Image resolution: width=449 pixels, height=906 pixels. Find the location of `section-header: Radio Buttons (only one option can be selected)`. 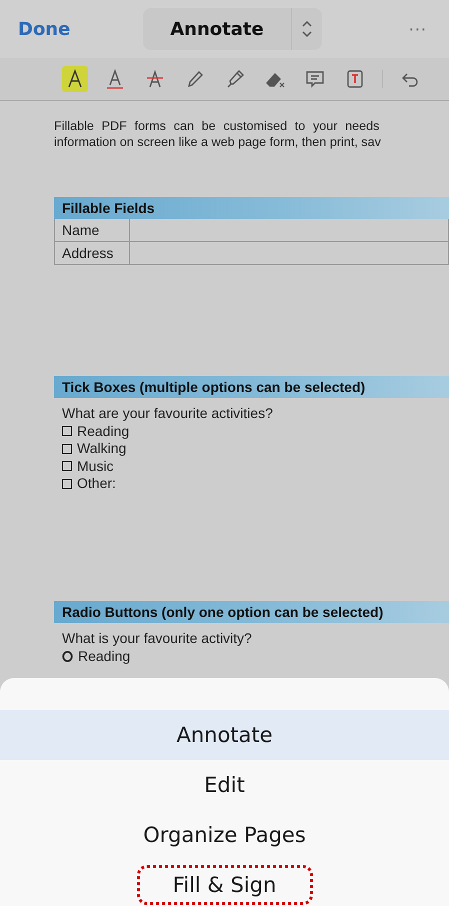

section-header: Radio Buttons (only one option can be selected) is located at coordinates (251, 612).